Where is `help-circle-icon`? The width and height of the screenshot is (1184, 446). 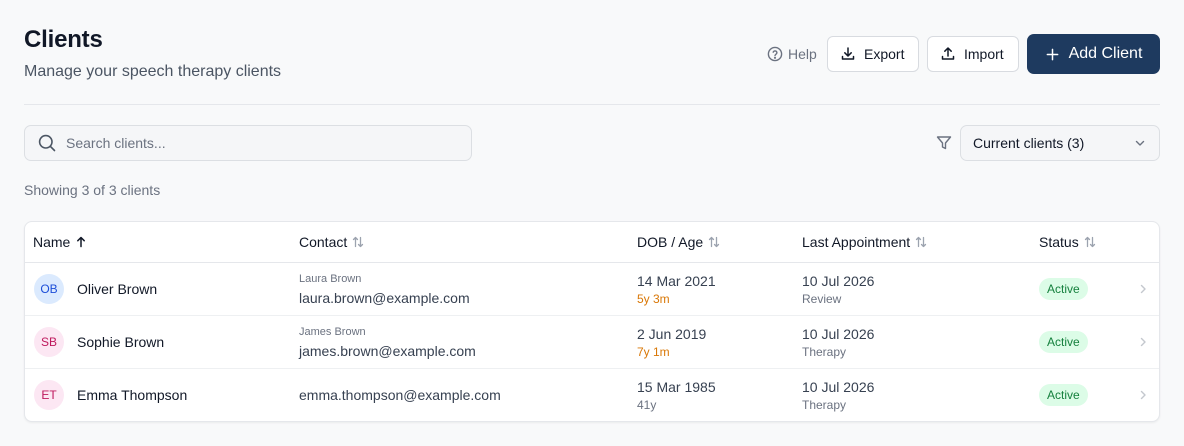
help-circle-icon is located at coordinates (775, 54).